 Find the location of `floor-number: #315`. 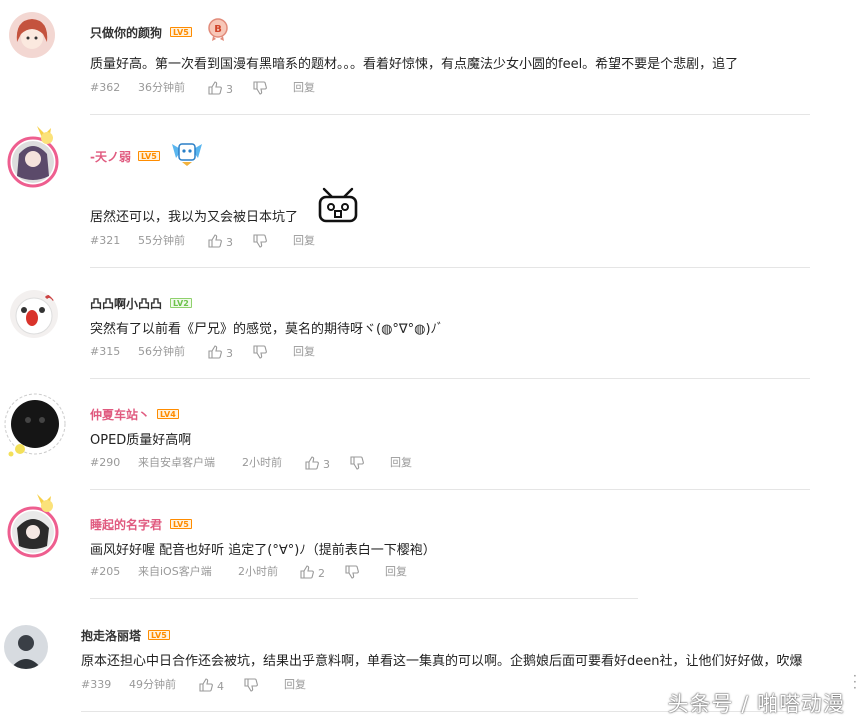

floor-number: #315 is located at coordinates (105, 351).